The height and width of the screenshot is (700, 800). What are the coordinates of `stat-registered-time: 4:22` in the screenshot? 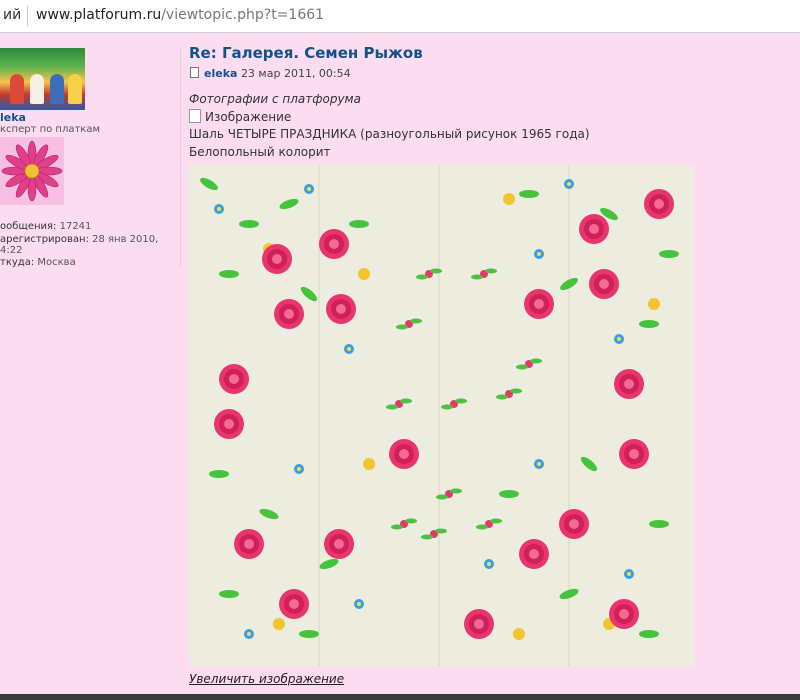 It's located at (11, 250).